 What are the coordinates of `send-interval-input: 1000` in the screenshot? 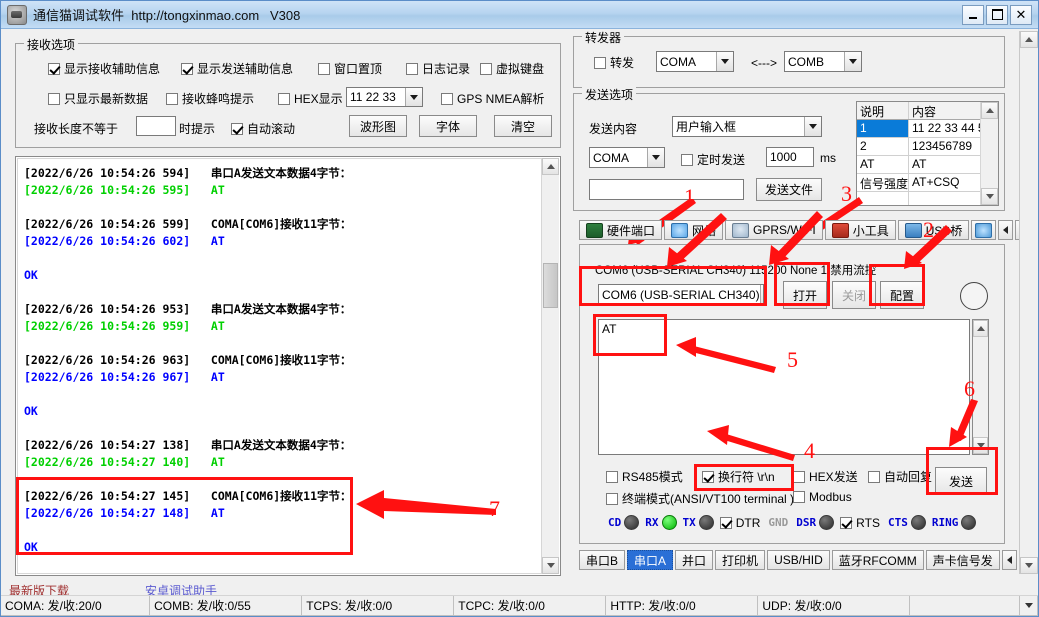 It's located at (790, 157).